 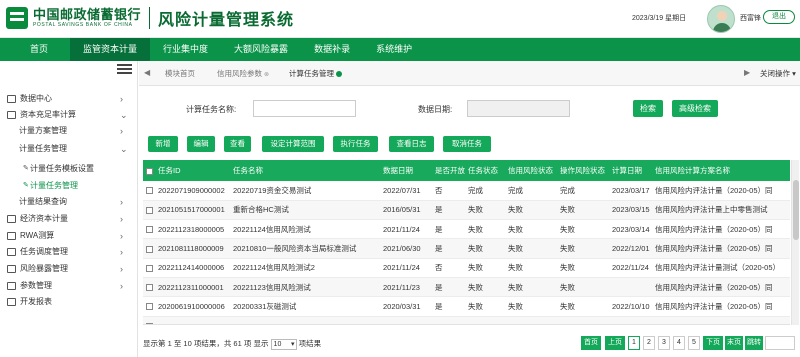 What do you see at coordinates (780, 343) in the screenshot?
I see `page-jump-input` at bounding box center [780, 343].